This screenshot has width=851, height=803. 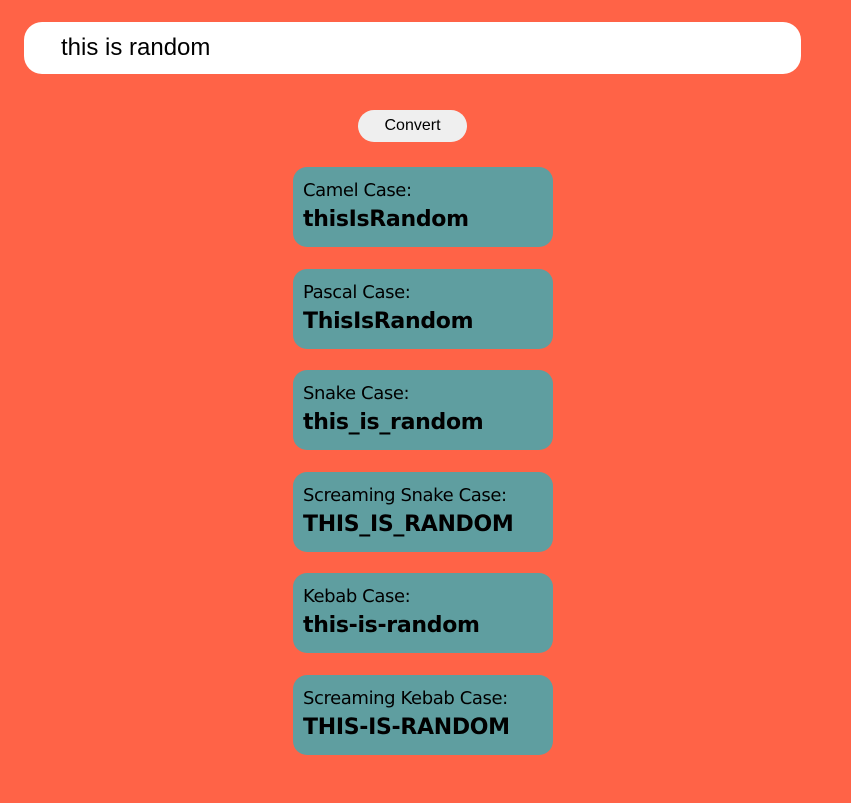 What do you see at coordinates (405, 698) in the screenshot?
I see `result-label: Screaming Kebab Case:` at bounding box center [405, 698].